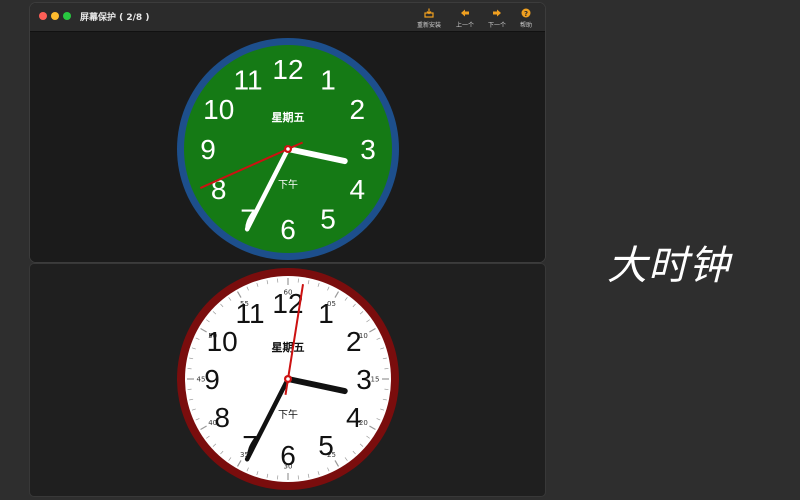 The height and width of the screenshot is (500, 800). Describe the element at coordinates (668, 266) in the screenshot. I see `caption-text: 大时钟` at that location.